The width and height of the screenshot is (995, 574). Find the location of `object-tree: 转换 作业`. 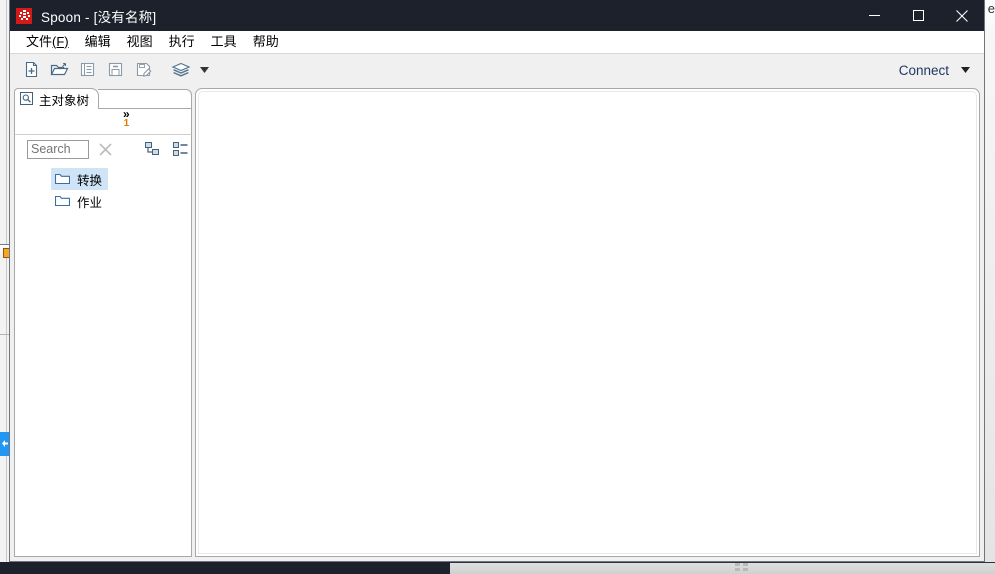

object-tree: 转换 作业 is located at coordinates (103, 360).